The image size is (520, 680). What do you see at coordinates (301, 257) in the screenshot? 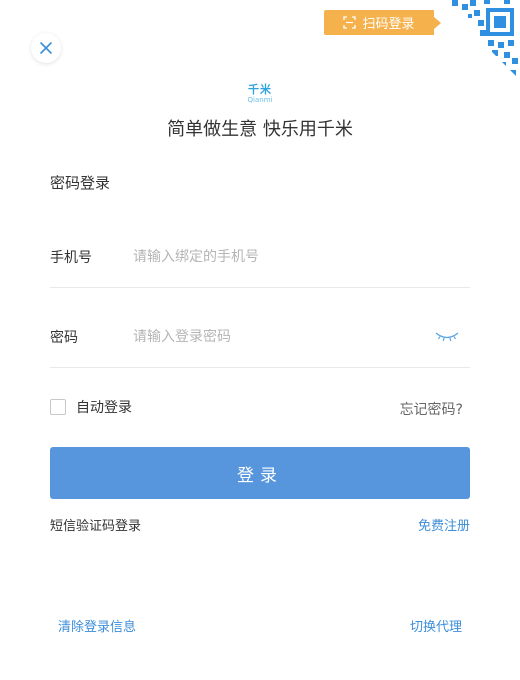
I see `phone-input` at bounding box center [301, 257].